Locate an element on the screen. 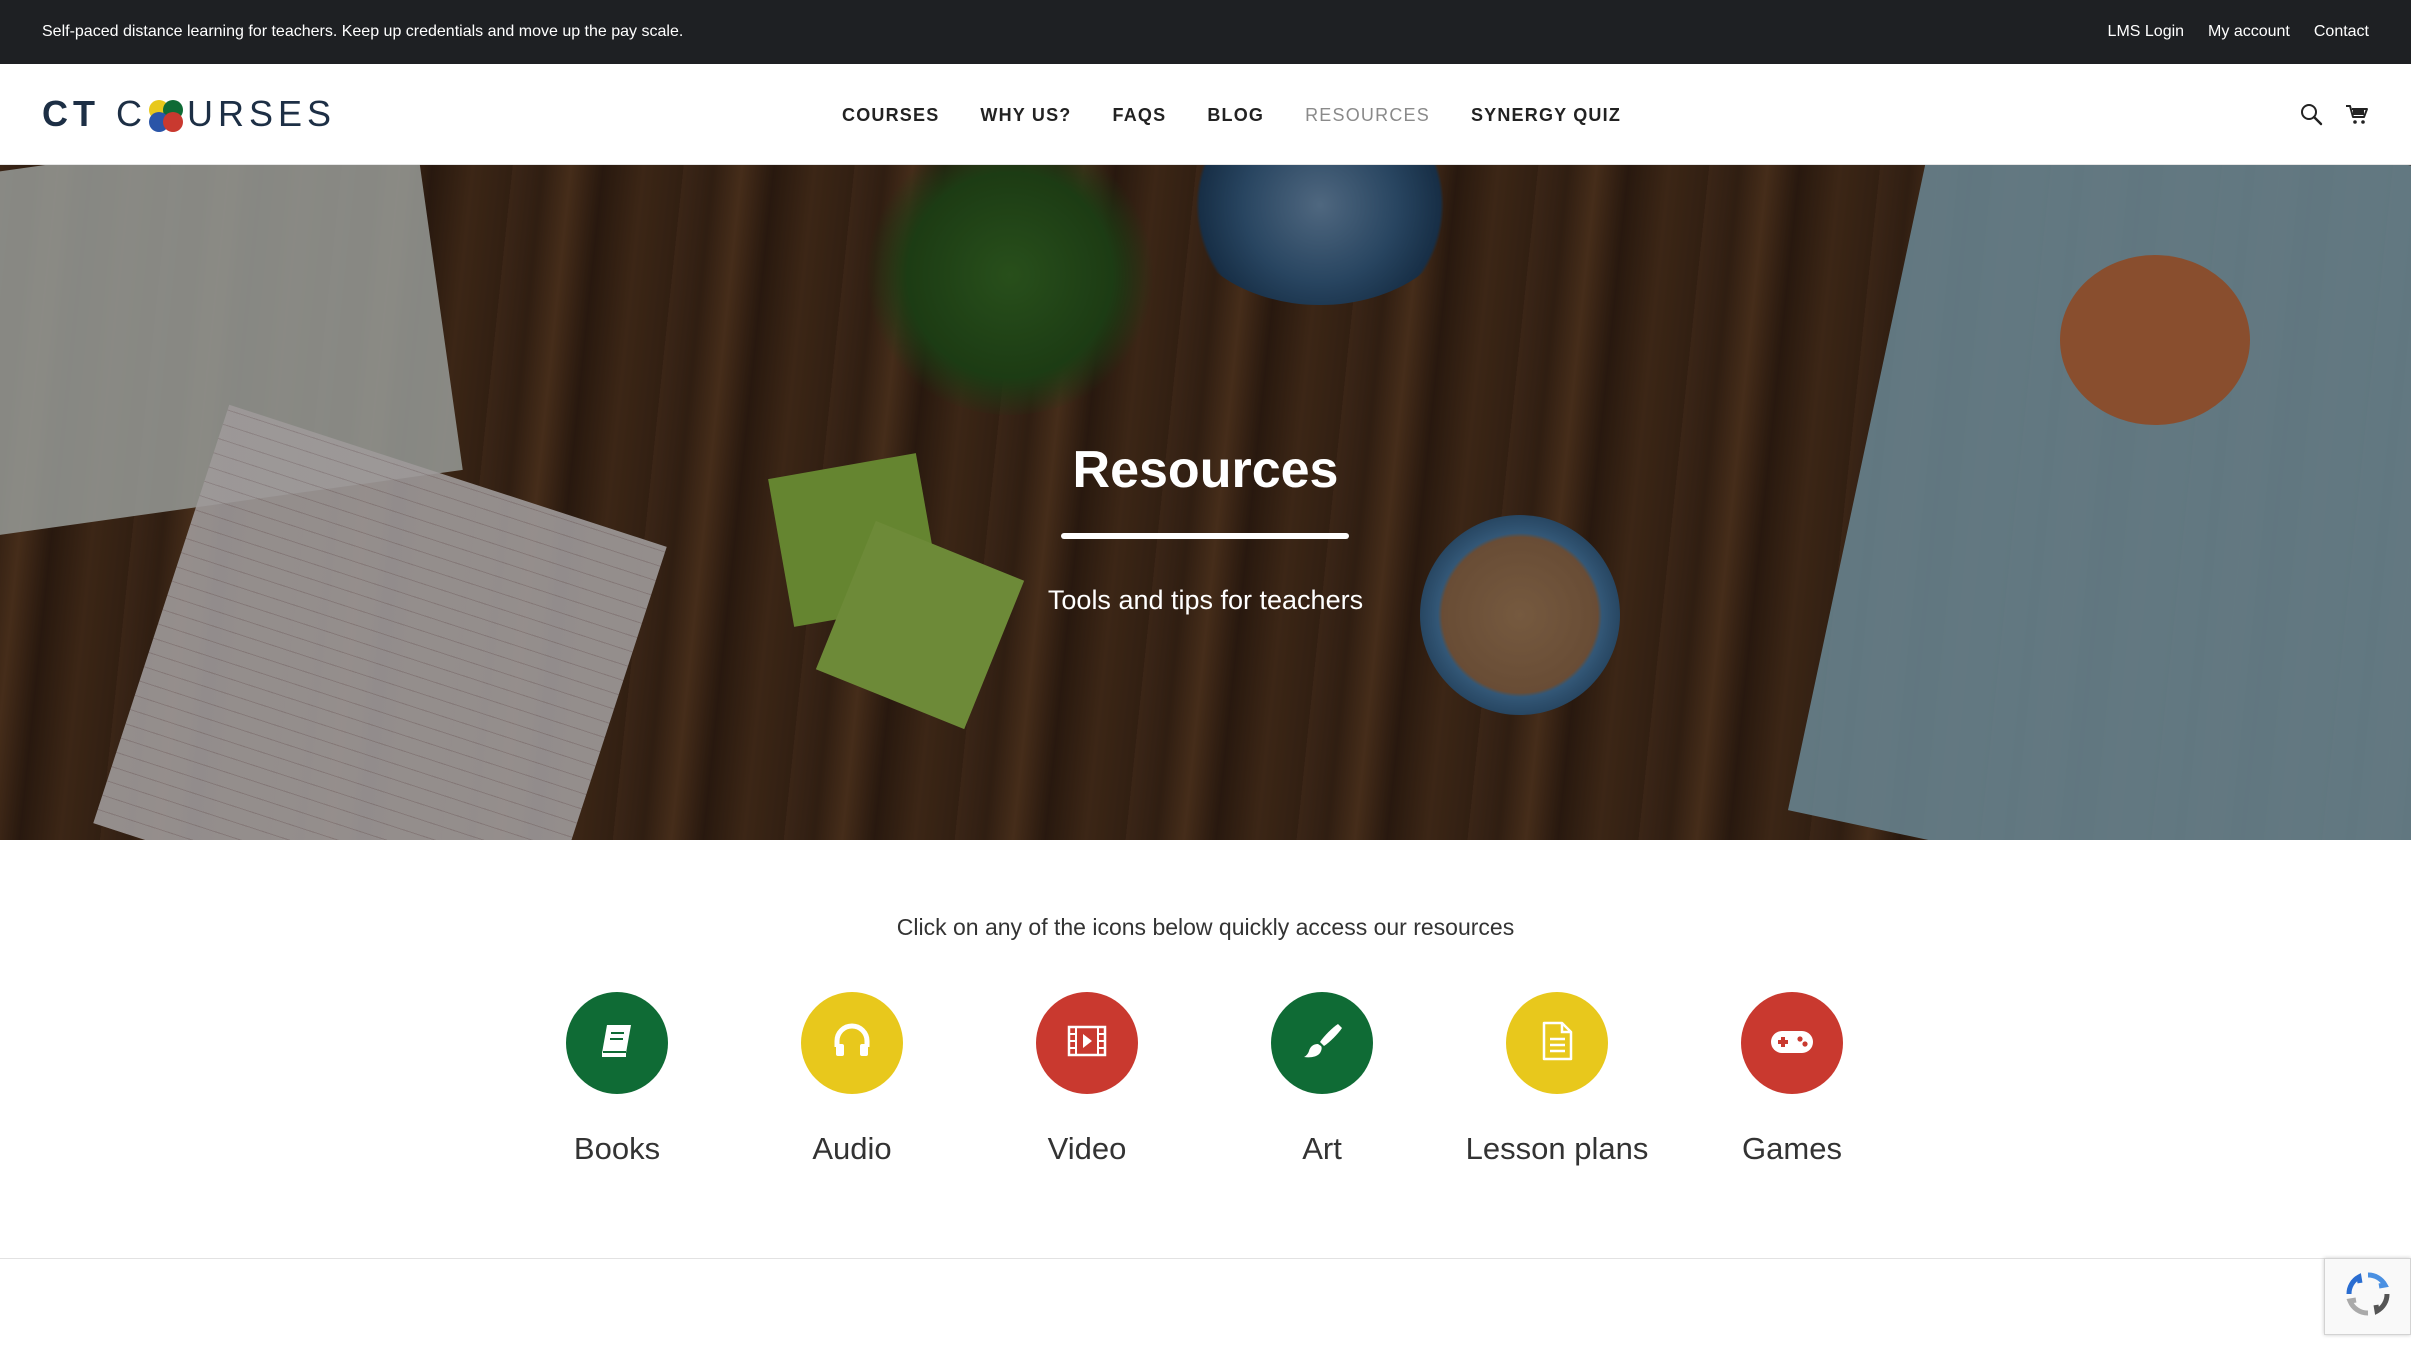 The height and width of the screenshot is (1351, 2411). resource-games-circle is located at coordinates (1792, 1043).